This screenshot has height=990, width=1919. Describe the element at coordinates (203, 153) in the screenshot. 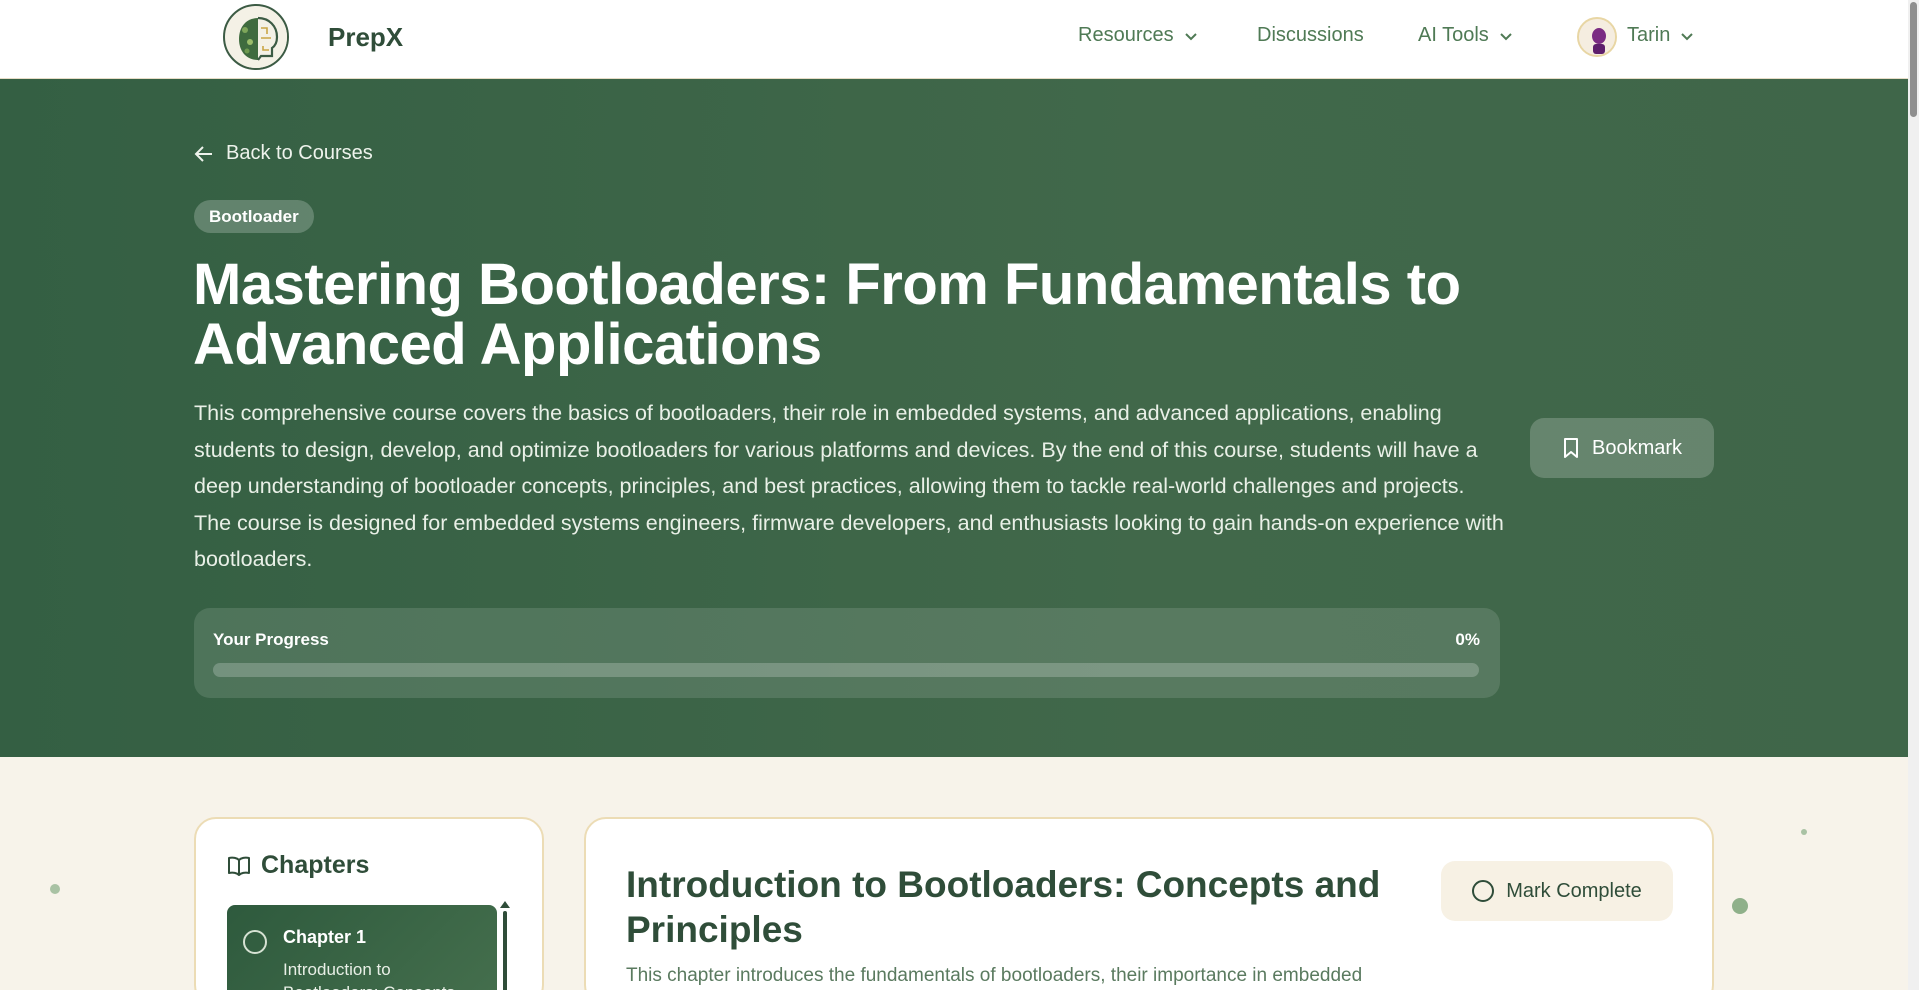

I see `arrow-left-icon` at that location.